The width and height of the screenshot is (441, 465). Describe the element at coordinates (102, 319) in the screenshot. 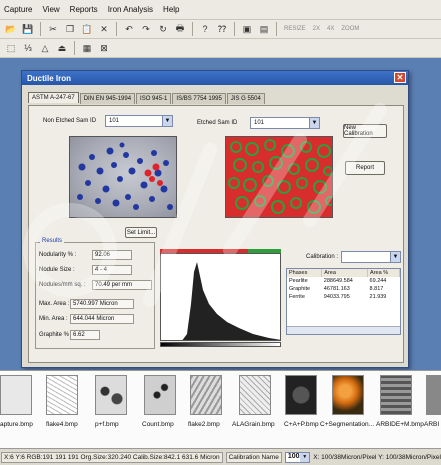

I see `min-area-value: 644.044 Micron` at that location.